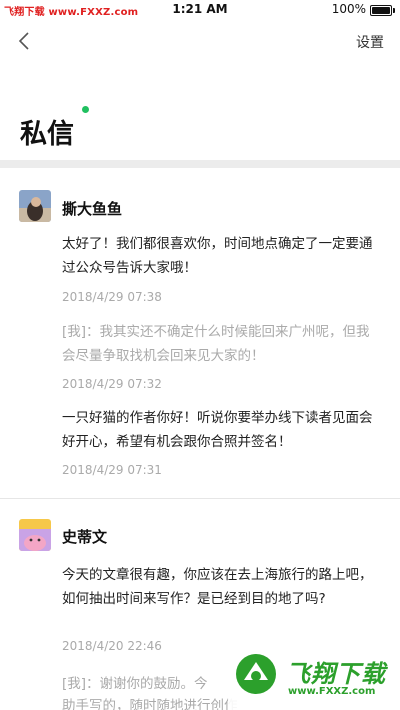 The height and width of the screenshot is (710, 400). What do you see at coordinates (217, 256) in the screenshot?
I see `message-text: 太好了！我们都很喜欢你，时间地点确定了一定要通过公众号告诉大家哦！` at bounding box center [217, 256].